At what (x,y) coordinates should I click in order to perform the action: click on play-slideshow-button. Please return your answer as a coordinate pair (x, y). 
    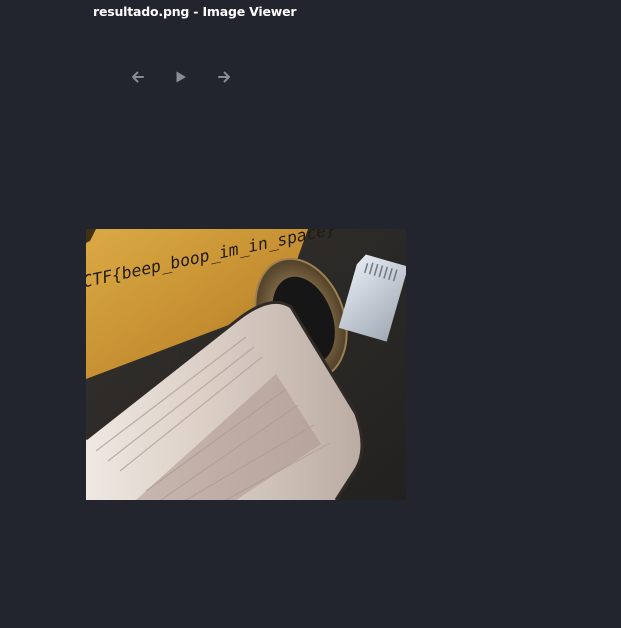
    Looking at the image, I should click on (181, 77).